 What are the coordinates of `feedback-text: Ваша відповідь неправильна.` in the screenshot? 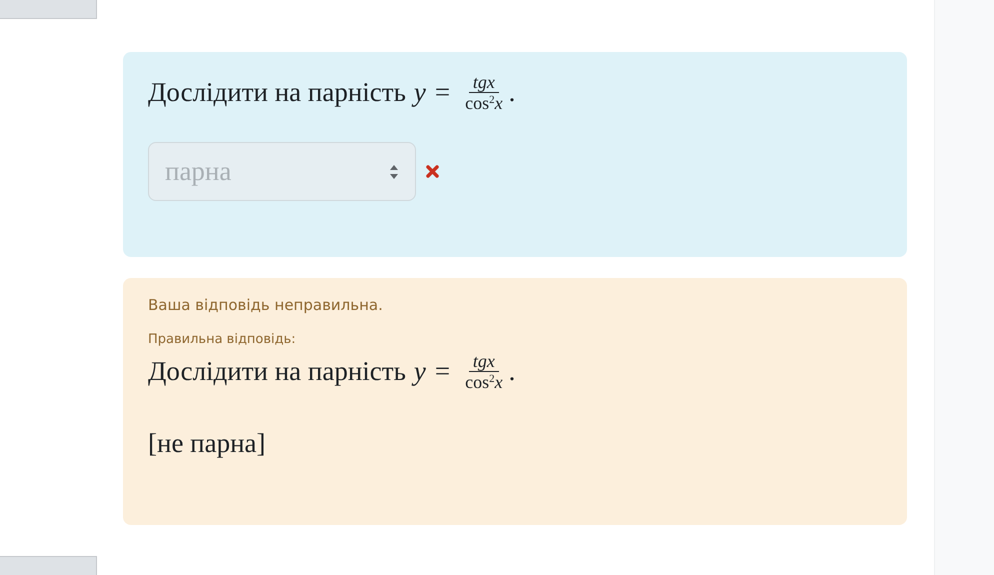 It's located at (266, 305).